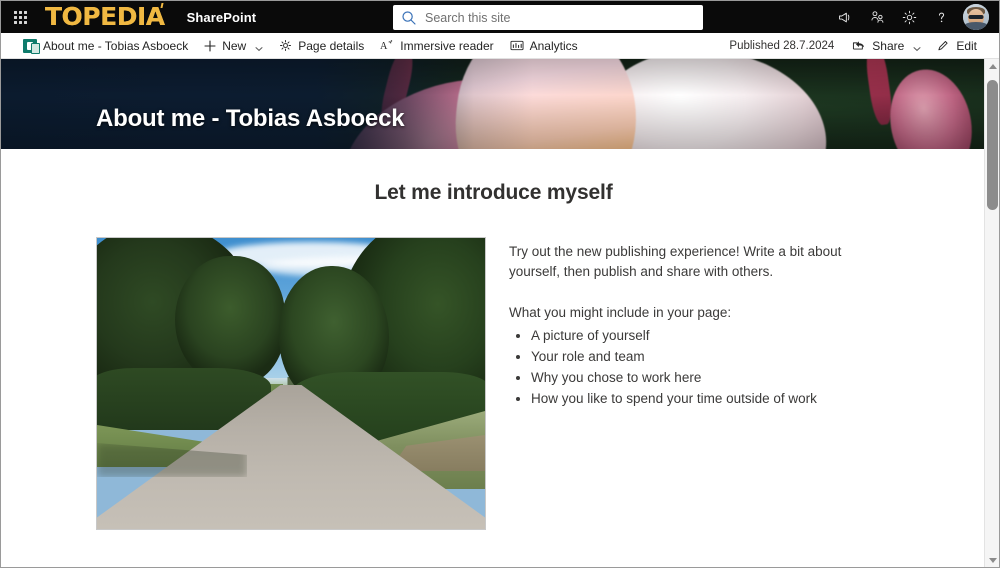 The width and height of the screenshot is (1000, 568). Describe the element at coordinates (992, 145) in the screenshot. I see `scroll-thumb` at that location.